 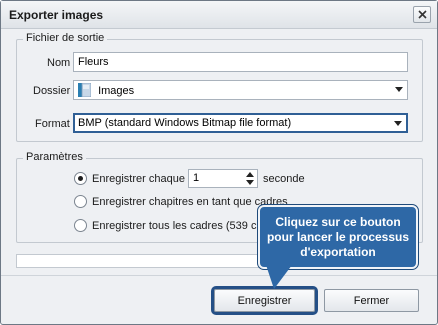 I want to click on tooltip-pointer, so click(x=279, y=277).